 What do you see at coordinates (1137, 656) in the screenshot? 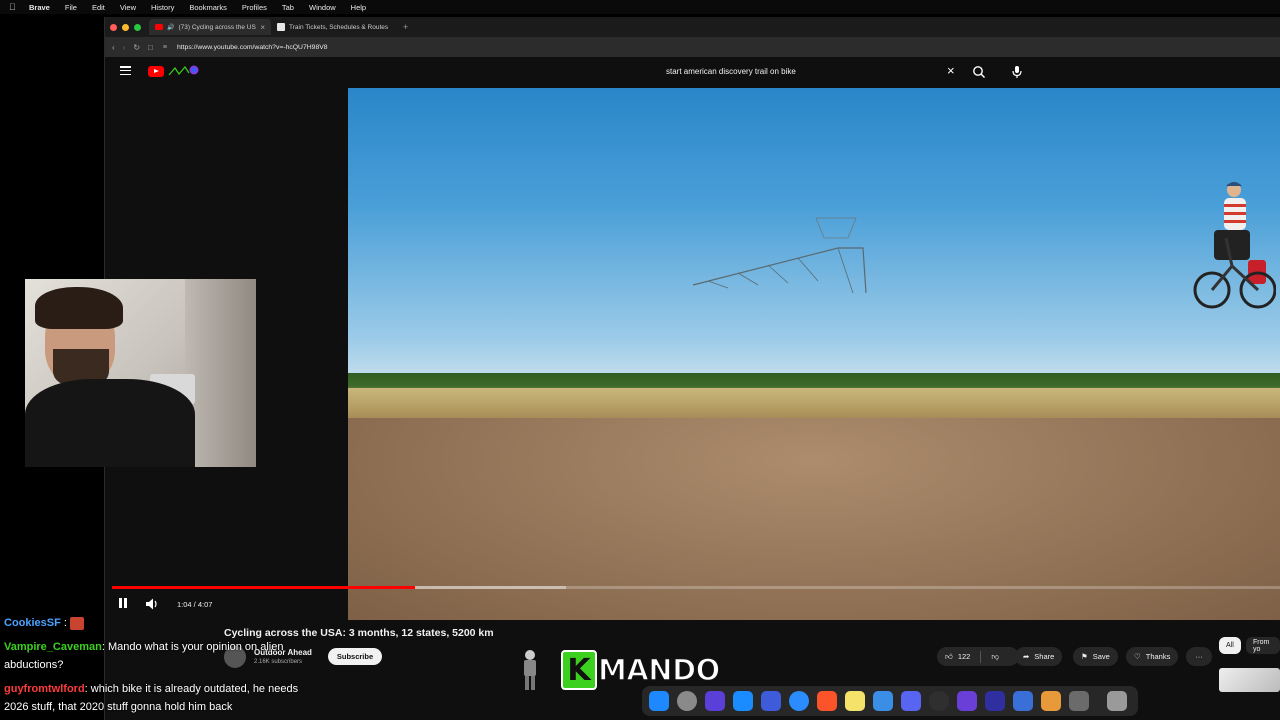
I see `thanks-icon: ♡` at bounding box center [1137, 656].